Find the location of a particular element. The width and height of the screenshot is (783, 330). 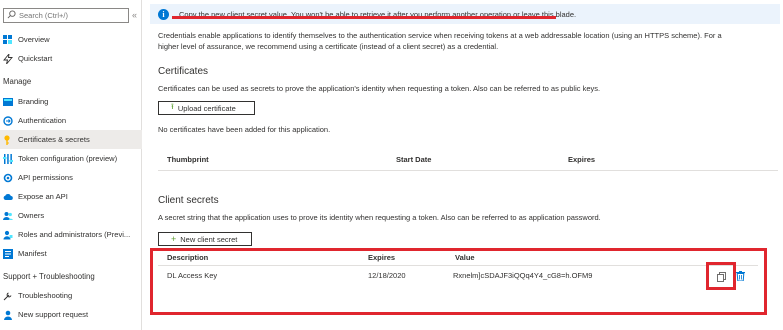

sidebar-item-token-configuration: Token configuration (preview) is located at coordinates (71, 158).